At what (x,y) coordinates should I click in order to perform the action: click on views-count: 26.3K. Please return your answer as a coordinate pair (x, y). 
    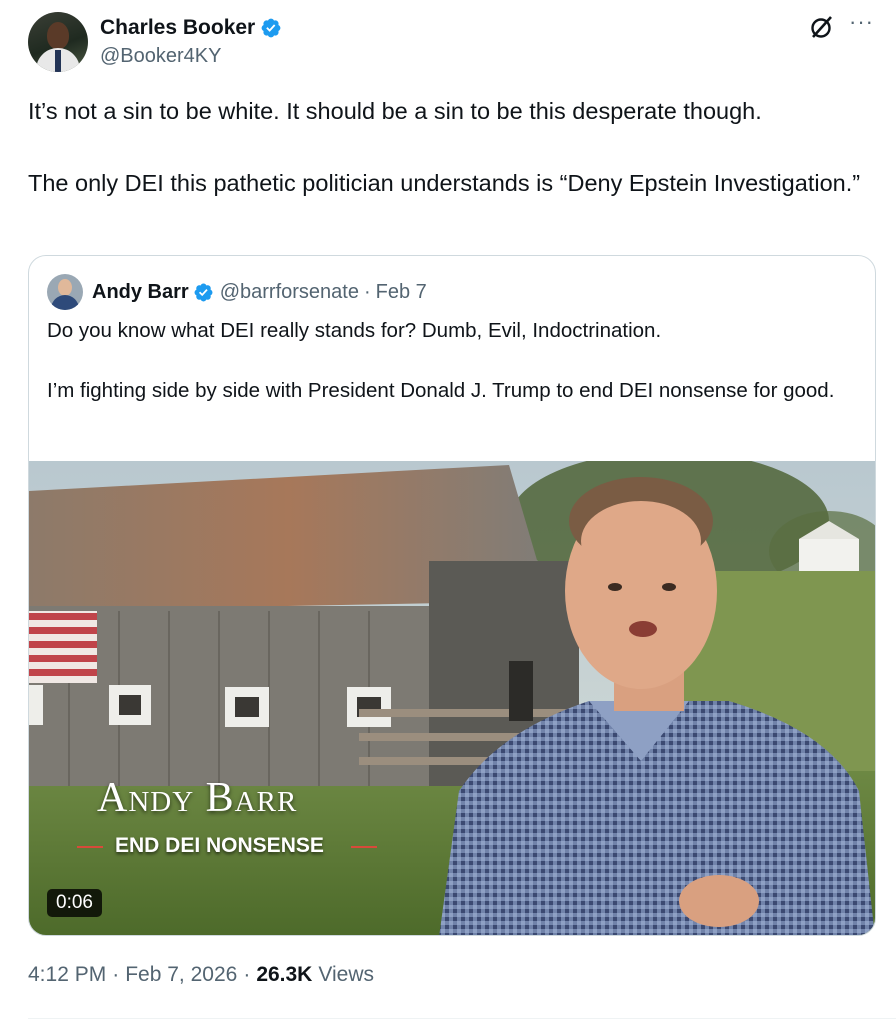
    Looking at the image, I should click on (284, 975).